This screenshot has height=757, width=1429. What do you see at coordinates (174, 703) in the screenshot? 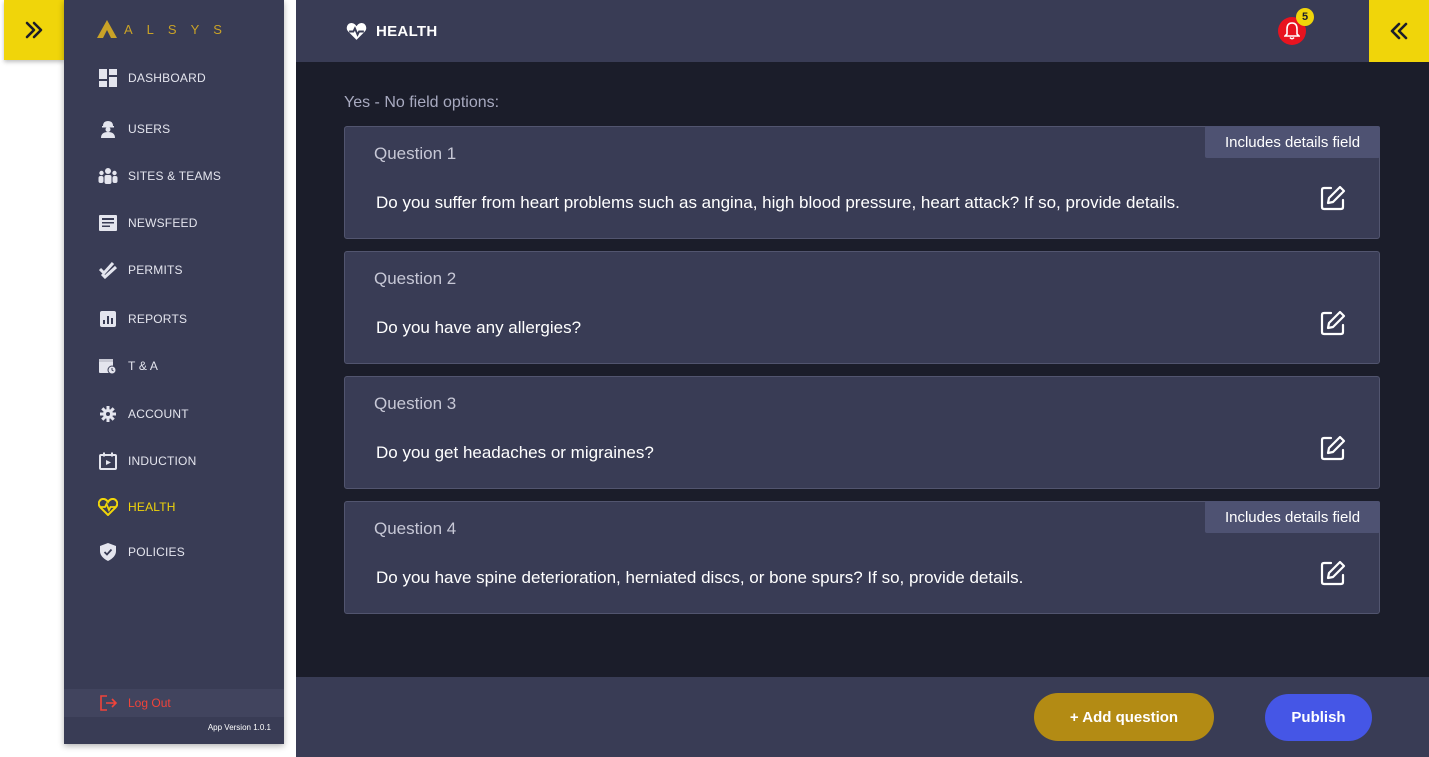
I see `logout-button: Log Out` at bounding box center [174, 703].